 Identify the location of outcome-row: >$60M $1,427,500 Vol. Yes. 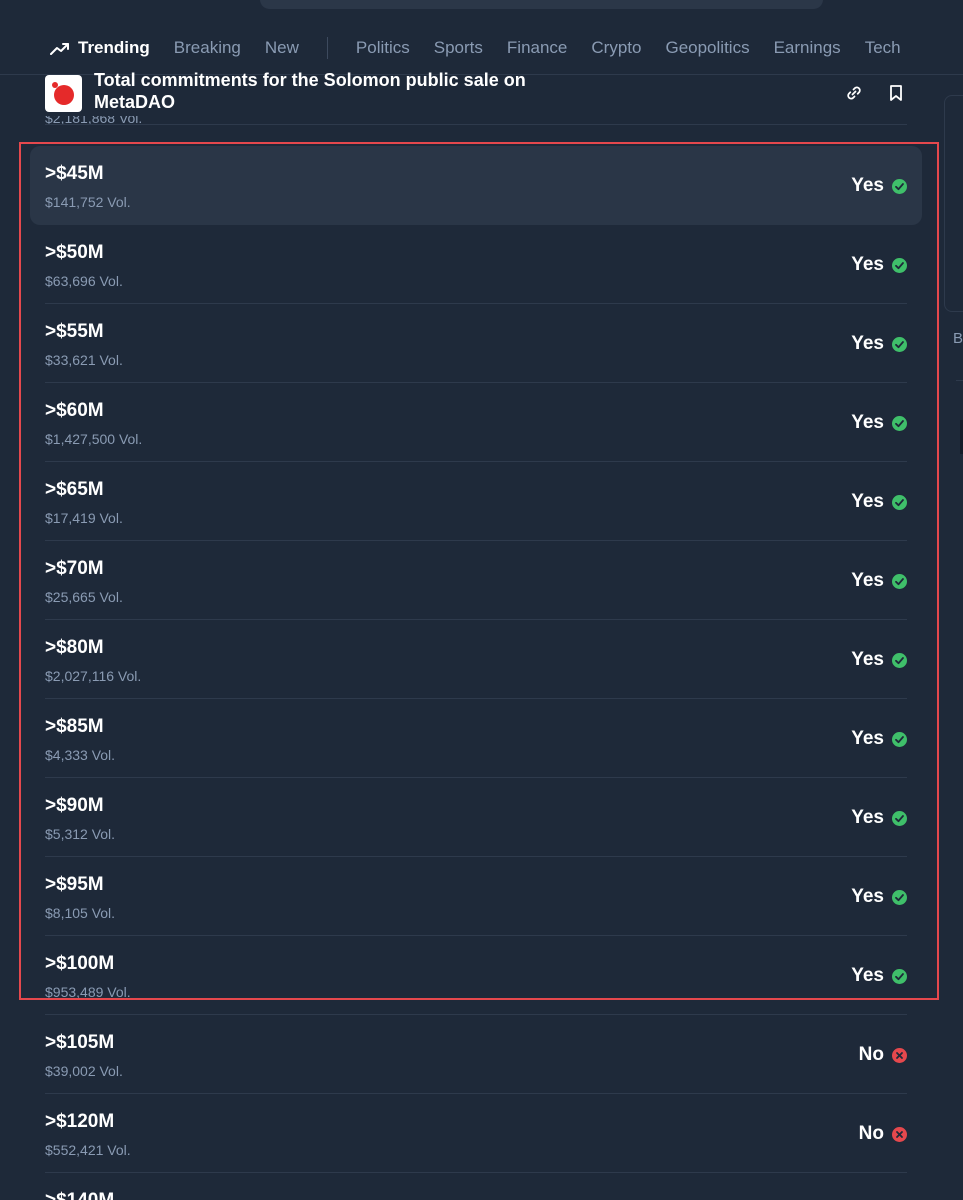
(476, 422).